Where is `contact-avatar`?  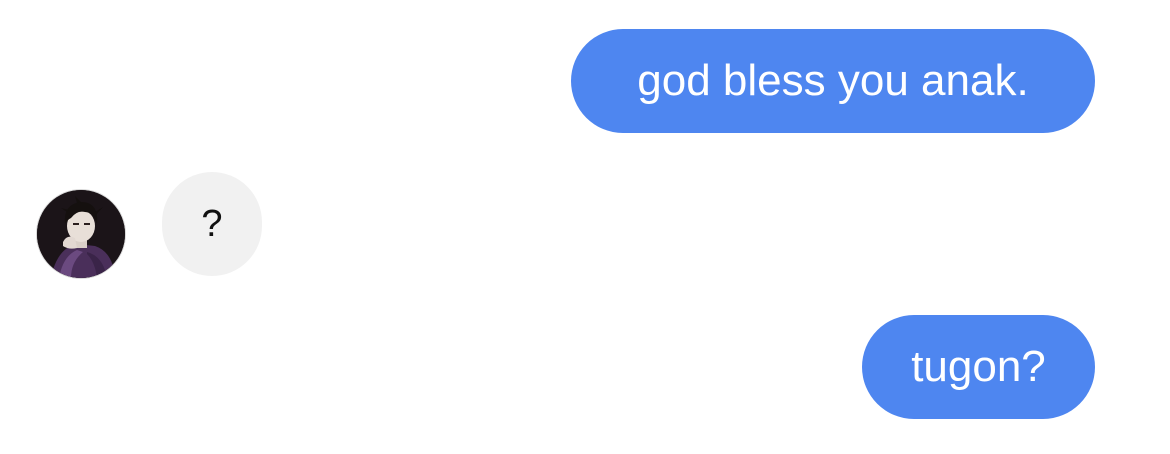 contact-avatar is located at coordinates (81, 234).